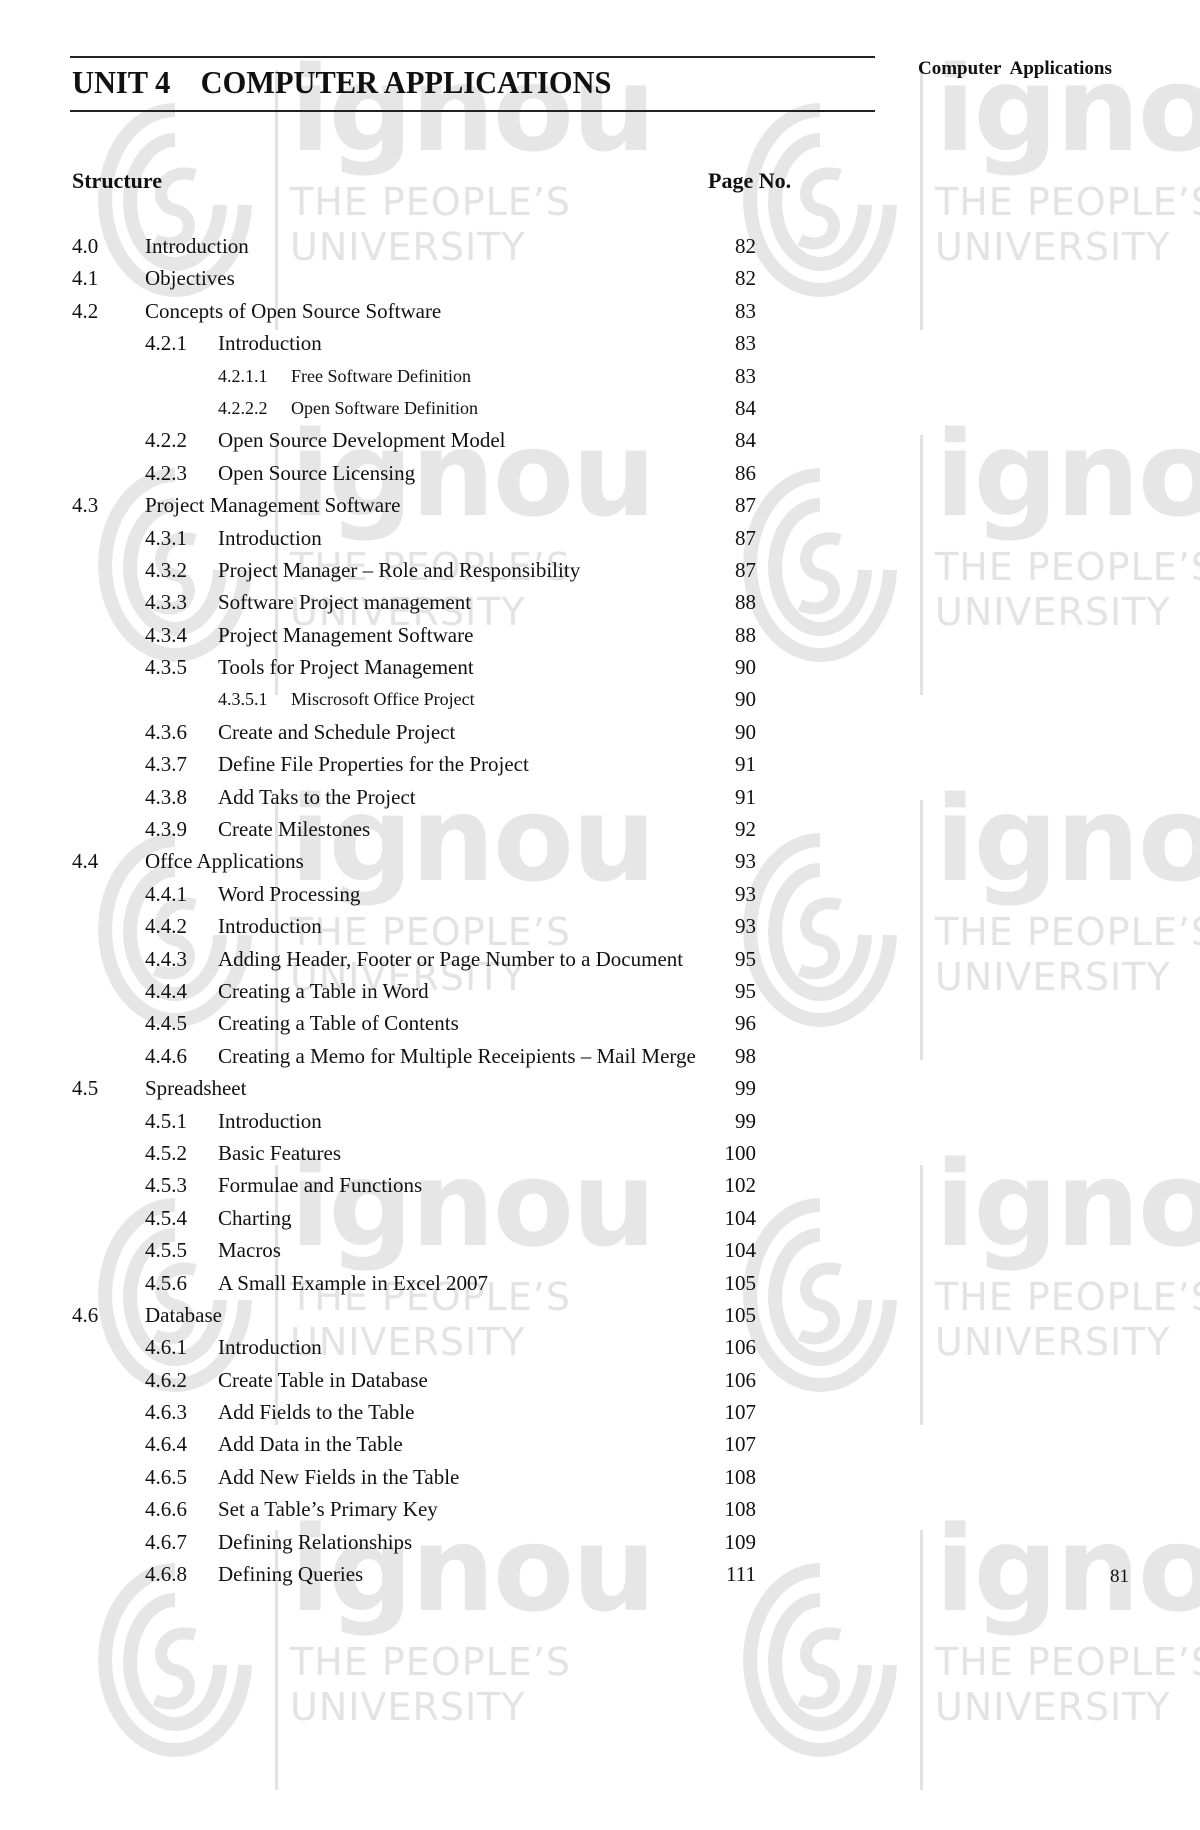  Describe the element at coordinates (472, 111) in the screenshot. I see `title-bottom-rule` at that location.